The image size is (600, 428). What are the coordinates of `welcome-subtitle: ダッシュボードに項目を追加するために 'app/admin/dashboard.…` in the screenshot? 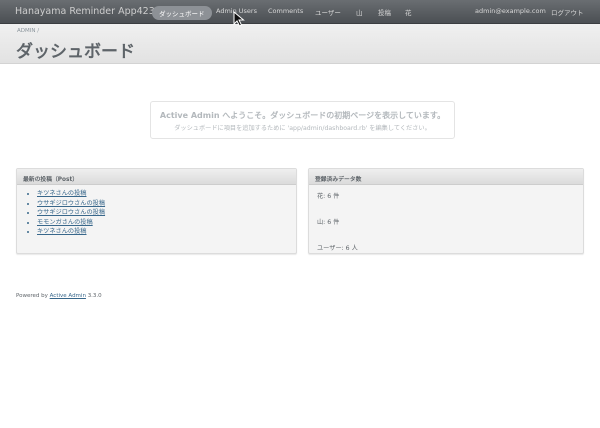 It's located at (302, 128).